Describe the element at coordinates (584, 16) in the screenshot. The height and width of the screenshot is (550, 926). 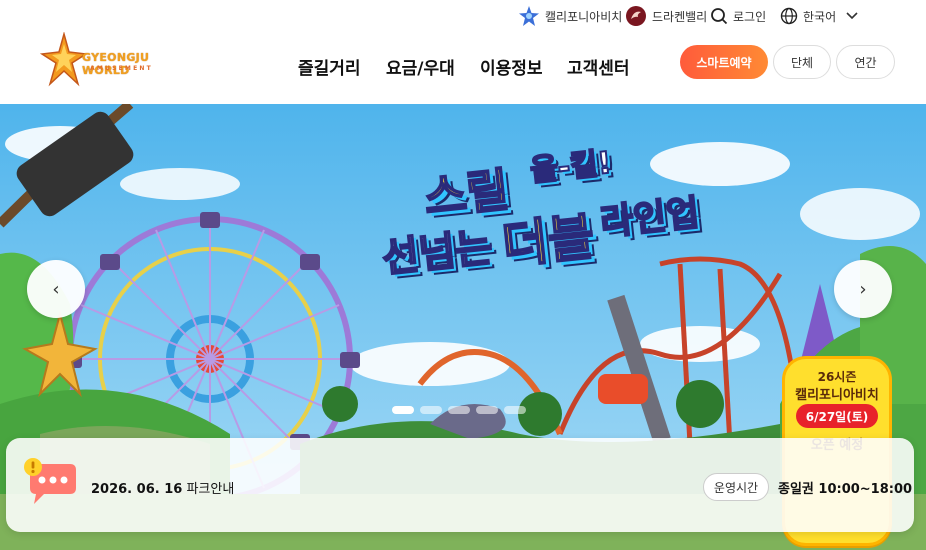
I see `california-beach-label: 캘리포니아비치` at that location.